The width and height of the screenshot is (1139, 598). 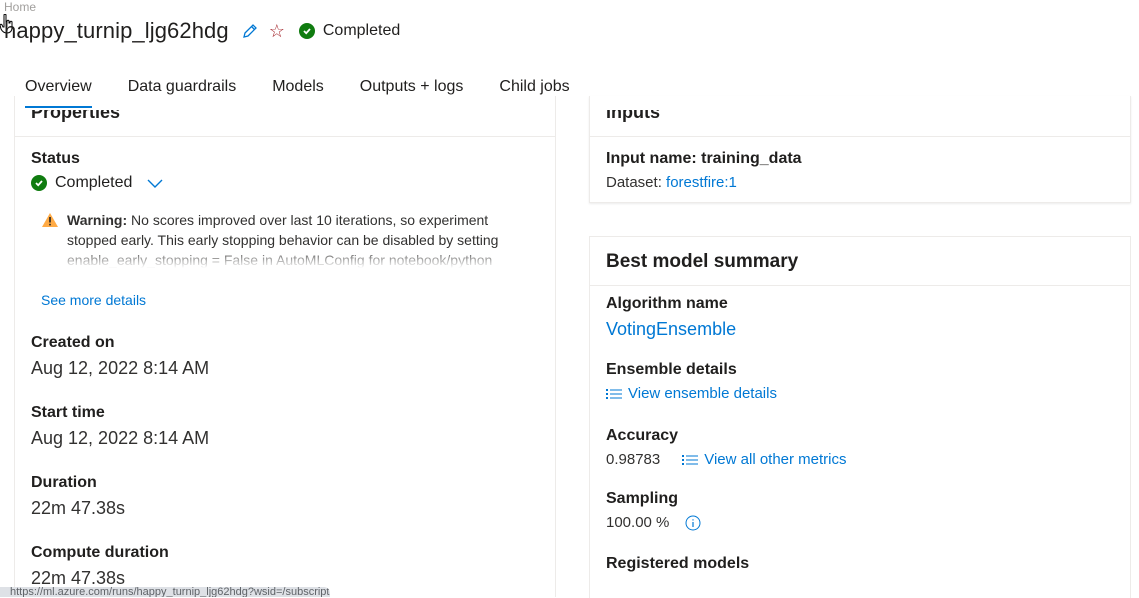 What do you see at coordinates (78, 496) in the screenshot?
I see `duration-field: Duration 22m 47.38s` at bounding box center [78, 496].